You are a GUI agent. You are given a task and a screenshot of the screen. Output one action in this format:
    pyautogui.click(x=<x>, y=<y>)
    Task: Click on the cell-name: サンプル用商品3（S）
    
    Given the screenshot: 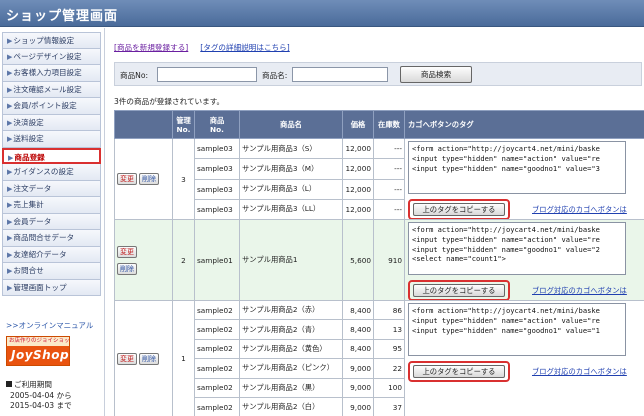 What is the action you would take?
    pyautogui.click(x=291, y=148)
    